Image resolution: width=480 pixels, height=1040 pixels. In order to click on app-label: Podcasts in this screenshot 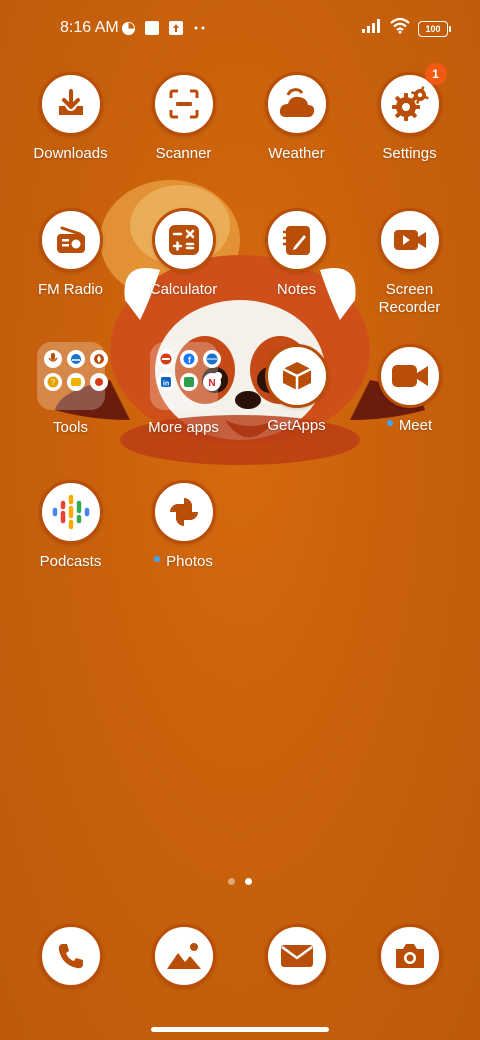, I will do `click(70, 561)`.